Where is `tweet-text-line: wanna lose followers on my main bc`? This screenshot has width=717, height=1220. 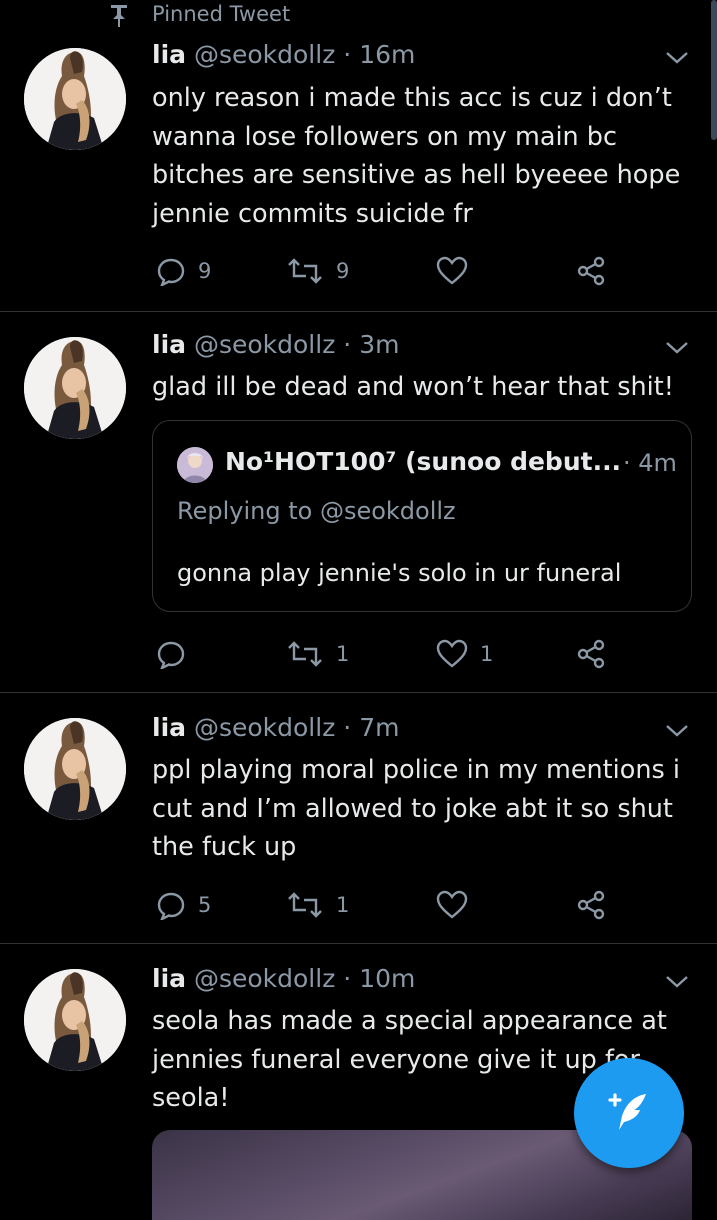
tweet-text-line: wanna lose followers on my main bc is located at coordinates (385, 136).